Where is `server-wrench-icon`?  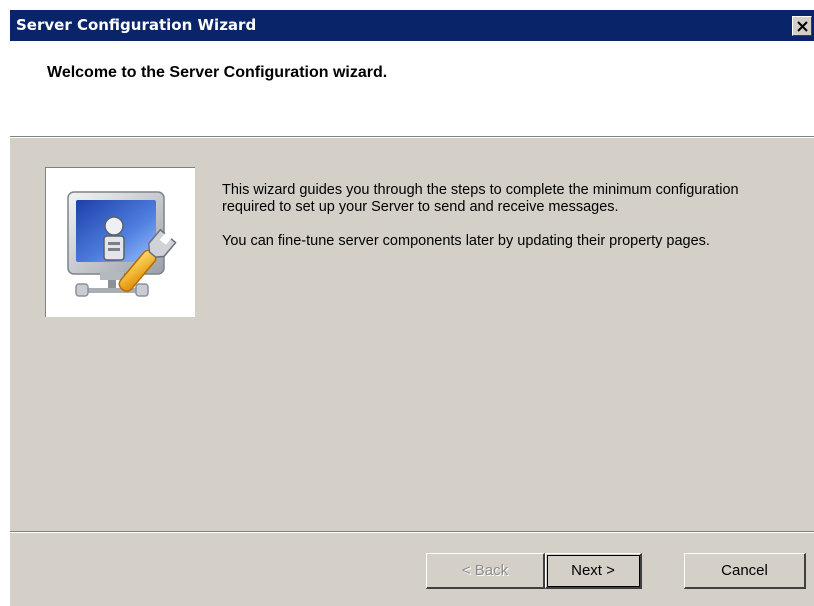 server-wrench-icon is located at coordinates (122, 244).